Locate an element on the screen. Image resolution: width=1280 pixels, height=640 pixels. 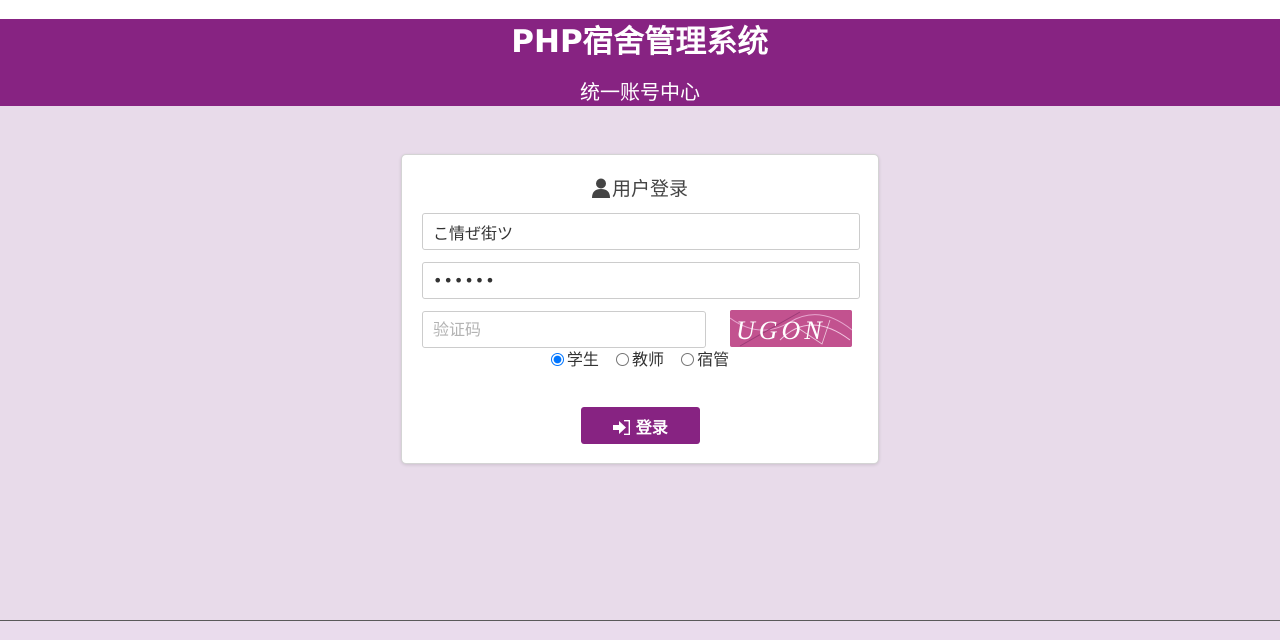
login-button: 登录 is located at coordinates (640, 425).